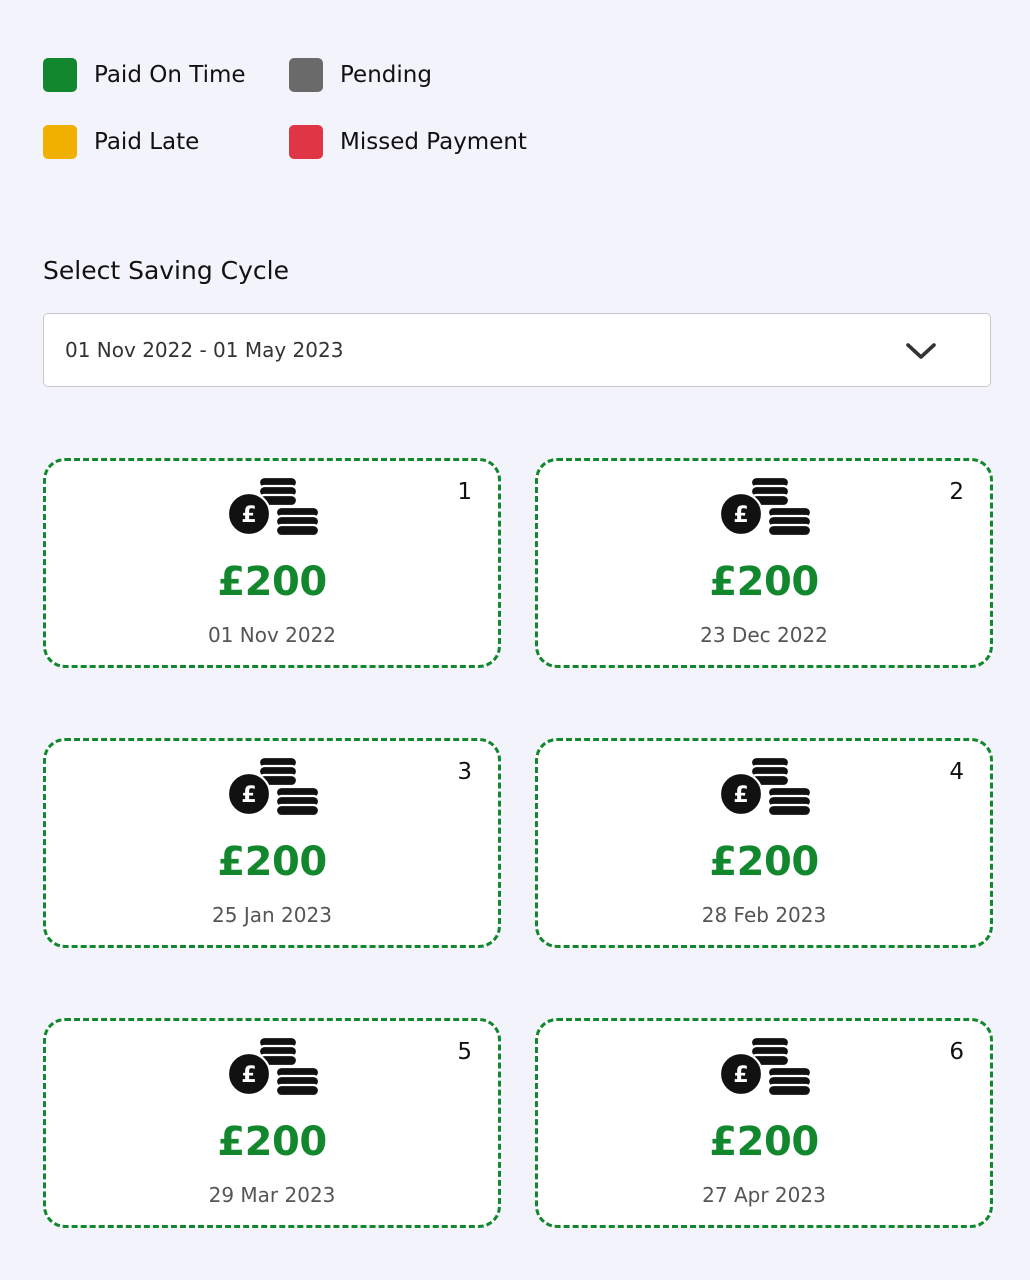 This screenshot has width=1030, height=1280. I want to click on payment-number: 4, so click(956, 772).